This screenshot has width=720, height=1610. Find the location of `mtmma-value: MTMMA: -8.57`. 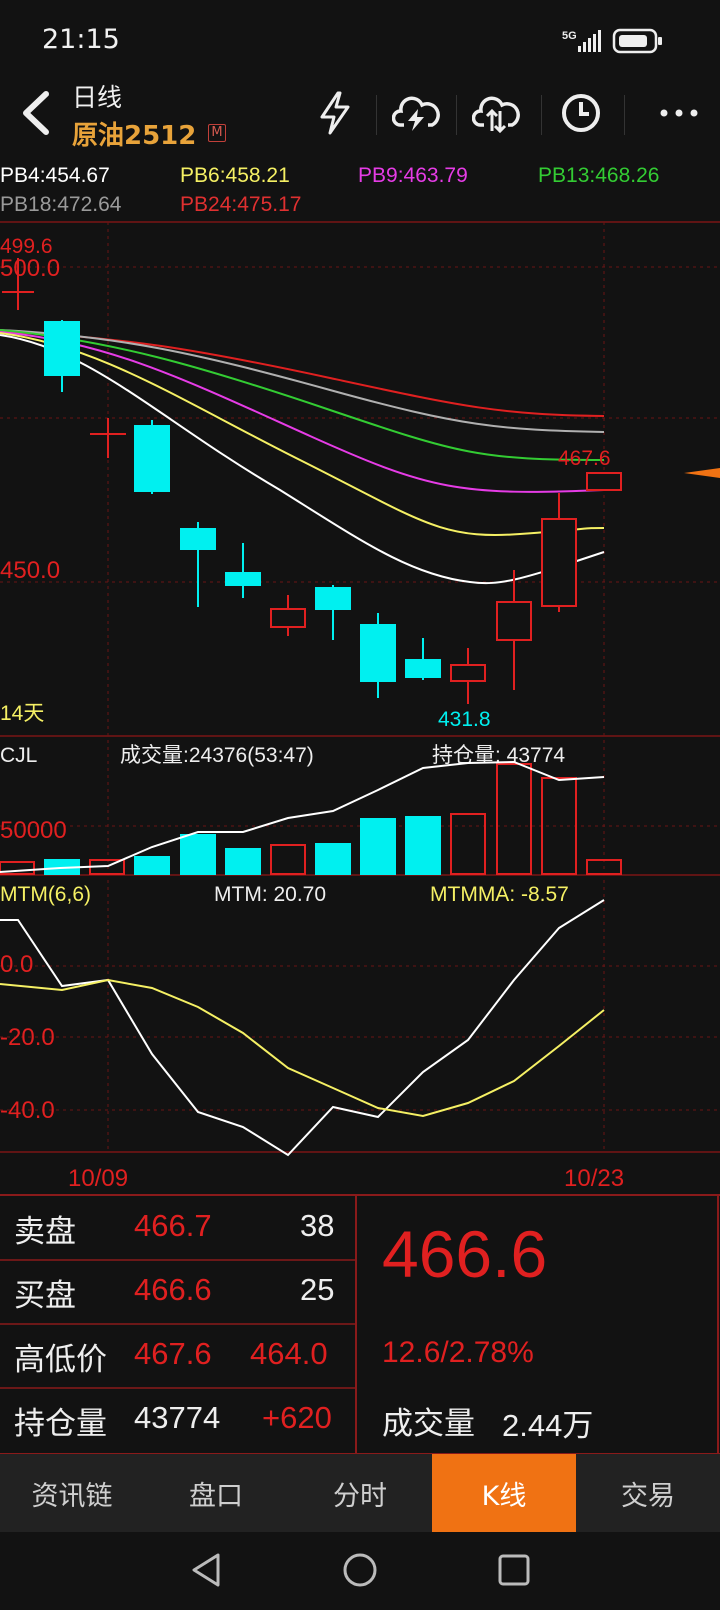

mtmma-value: MTMMA: -8.57 is located at coordinates (499, 894).